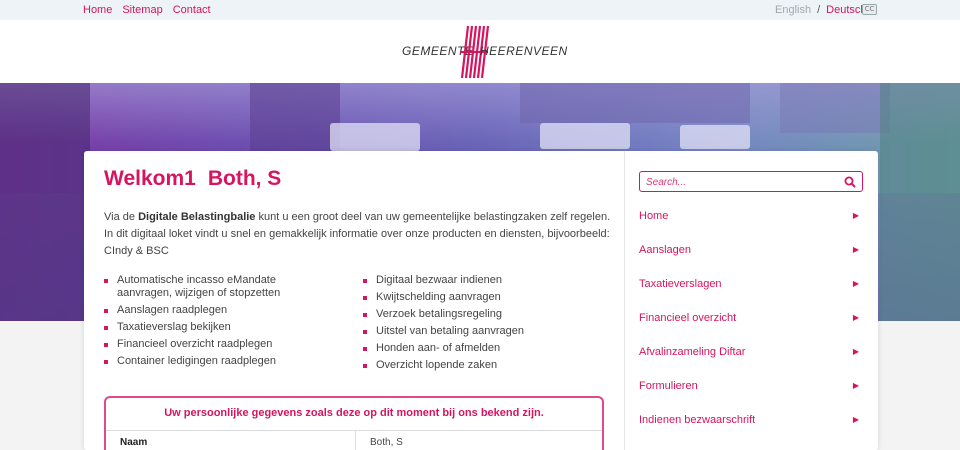  Describe the element at coordinates (697, 420) in the screenshot. I see `sidebar-item-label: Indienen bezwaarschrift` at that location.